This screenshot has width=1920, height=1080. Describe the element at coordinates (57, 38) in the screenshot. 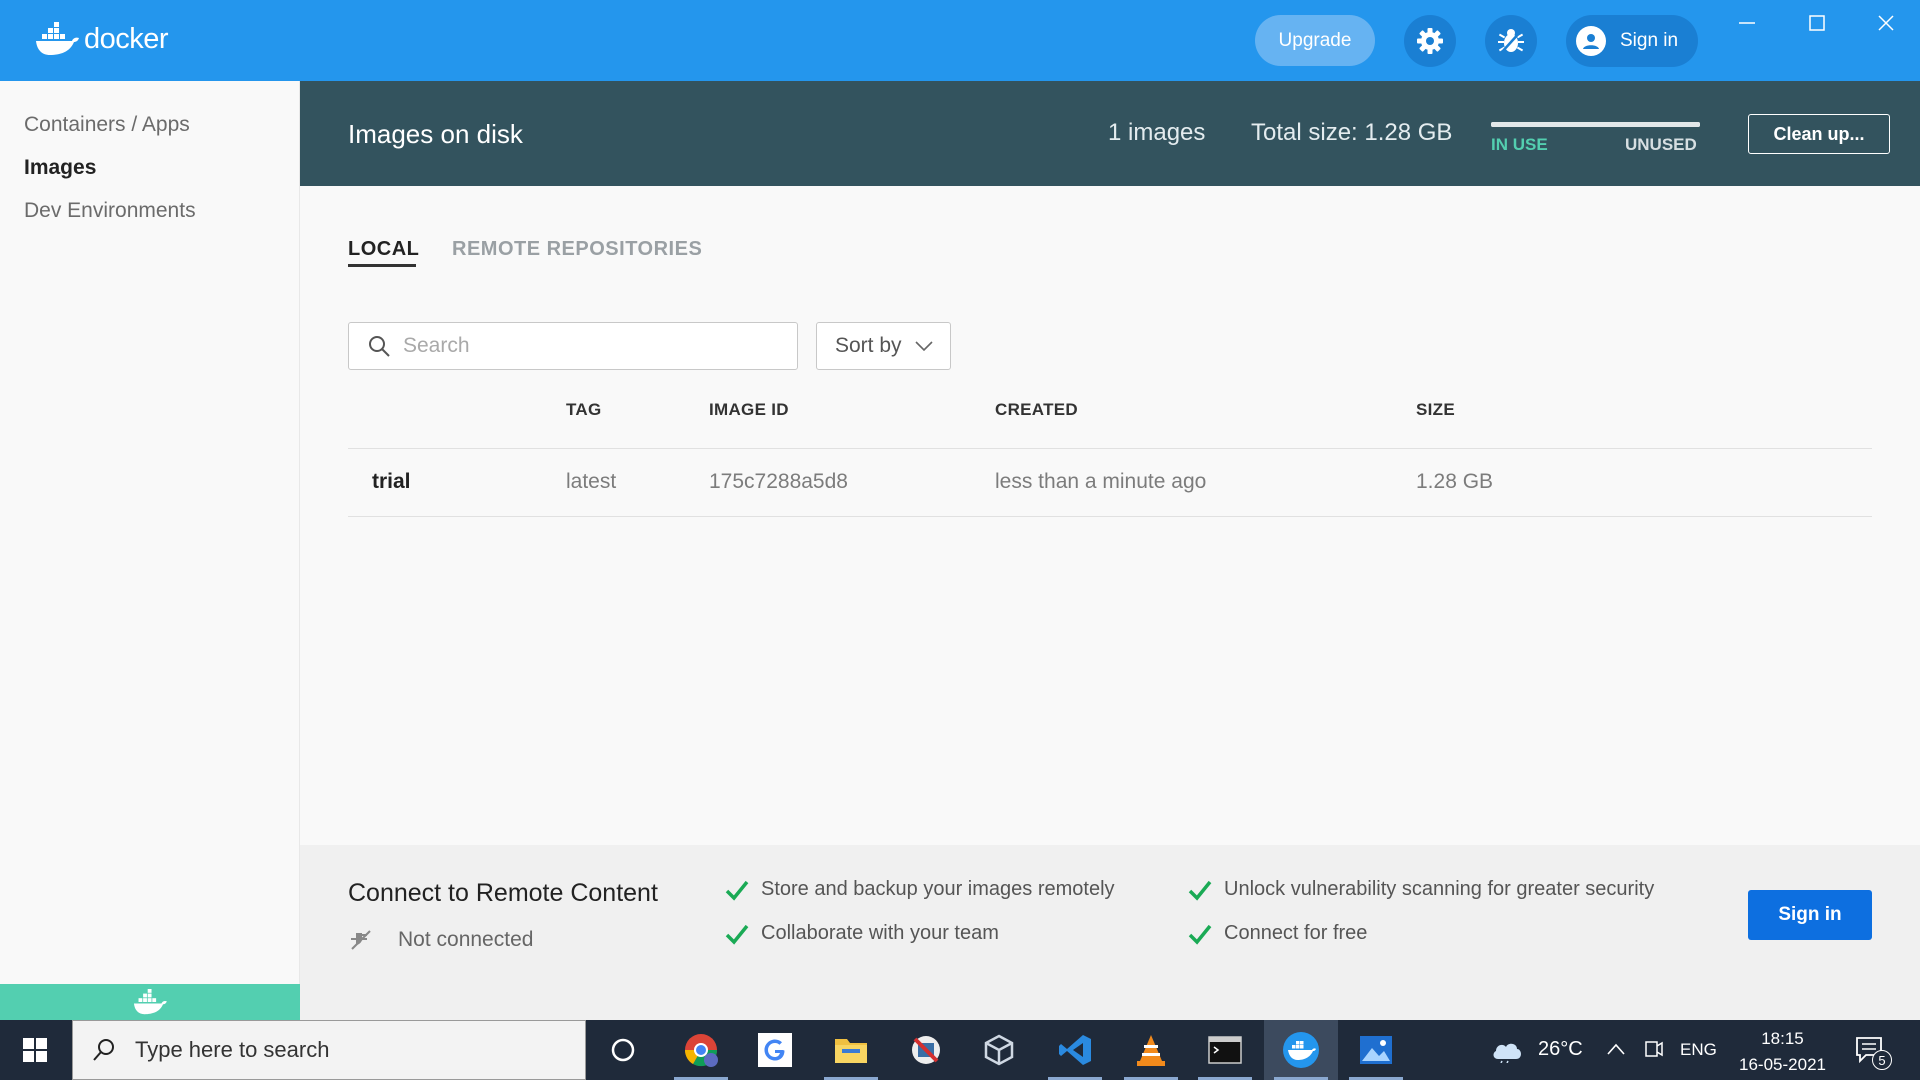

I see `docker-whale-icon` at that location.